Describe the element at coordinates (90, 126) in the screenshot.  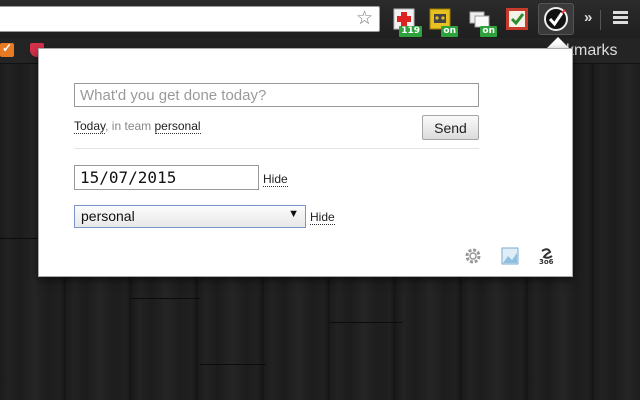
I see `date-toggle-link: Today` at that location.